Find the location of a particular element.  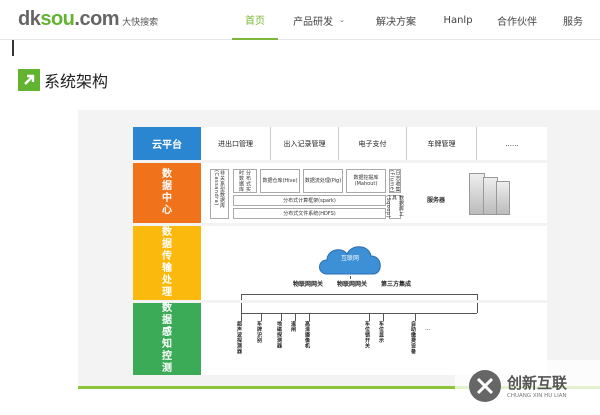

nav-item-service: 服务 is located at coordinates (573, 20).